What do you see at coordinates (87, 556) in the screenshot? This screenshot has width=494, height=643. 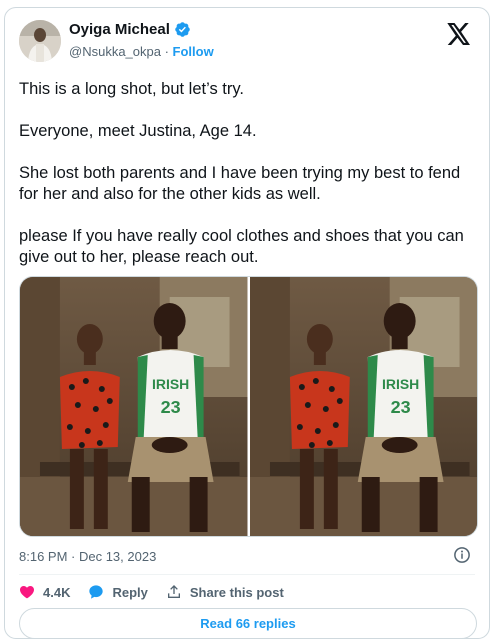 I see `tweet-timestamp: 8:16 PM · Dec 13, 2023` at bounding box center [87, 556].